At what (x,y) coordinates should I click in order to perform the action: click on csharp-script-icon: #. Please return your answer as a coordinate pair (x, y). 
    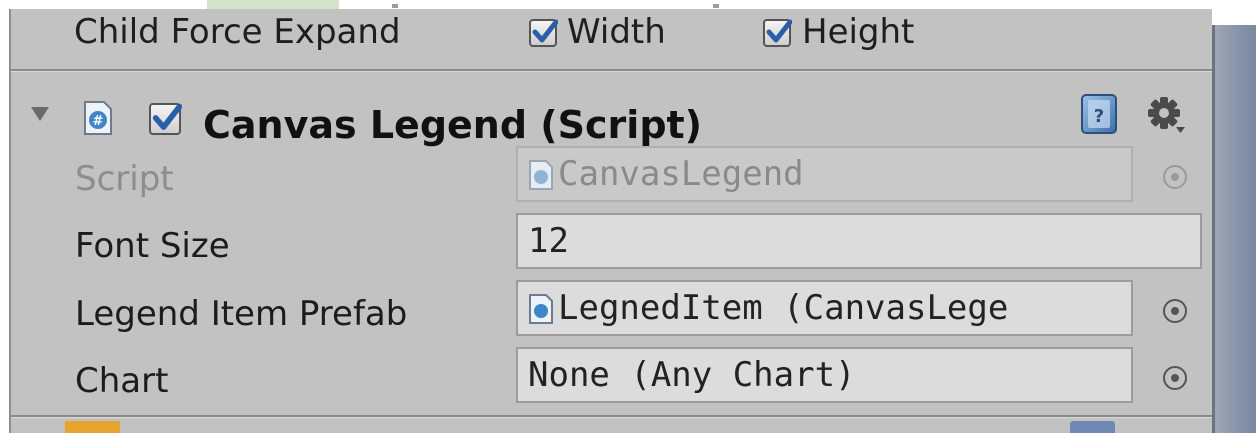
    Looking at the image, I should click on (98, 118).